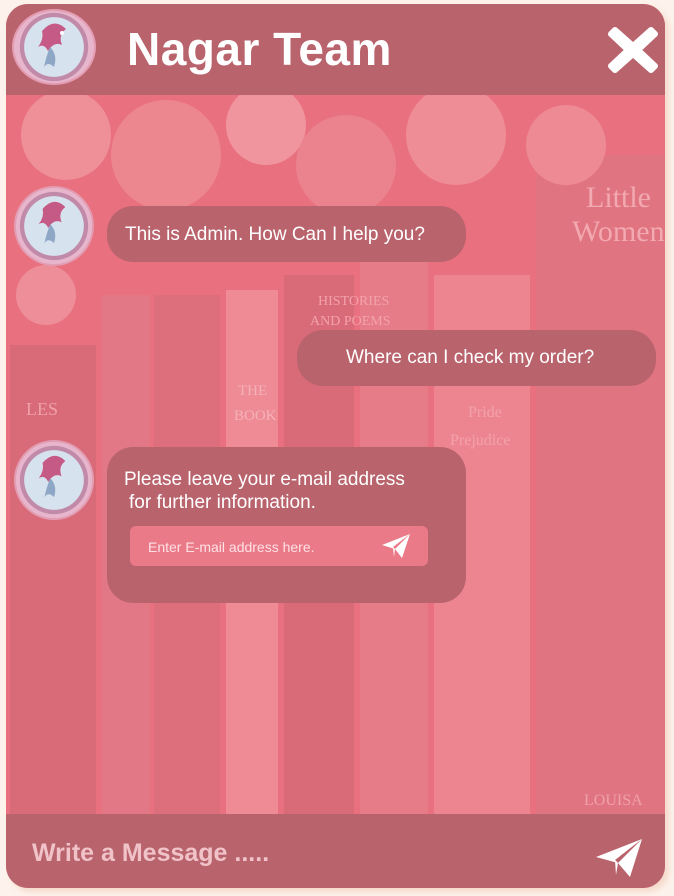  I want to click on svg-text: Prejudice, so click(480, 440).